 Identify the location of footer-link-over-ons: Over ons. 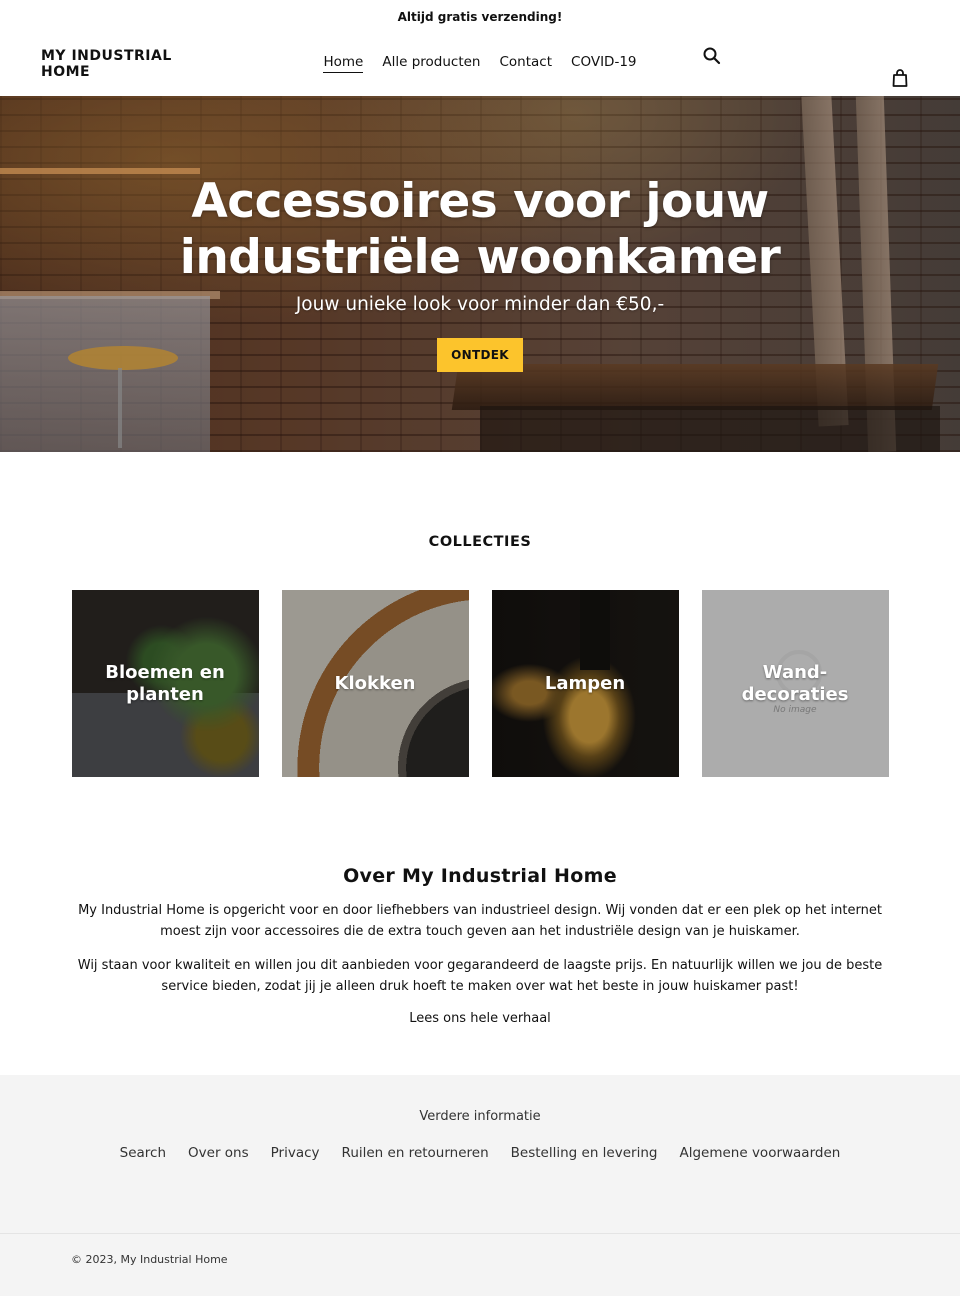
(218, 1153).